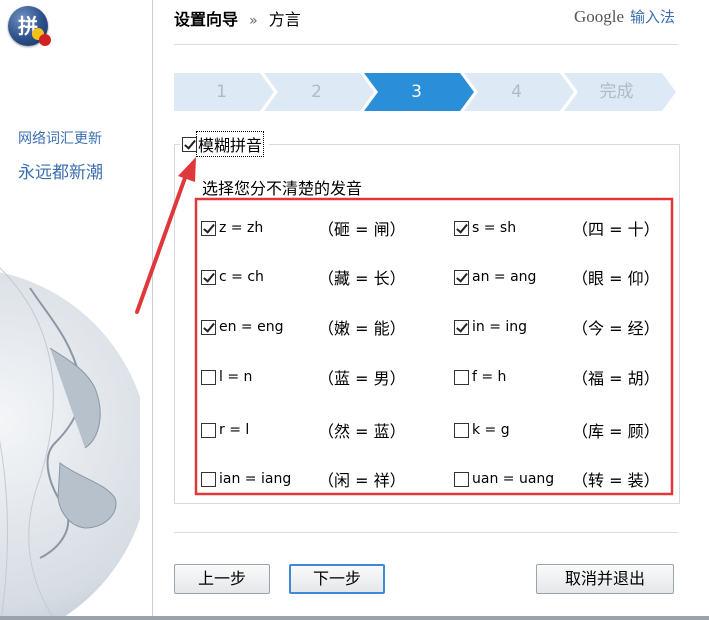  Describe the element at coordinates (426, 532) in the screenshot. I see `footer-divider` at that location.